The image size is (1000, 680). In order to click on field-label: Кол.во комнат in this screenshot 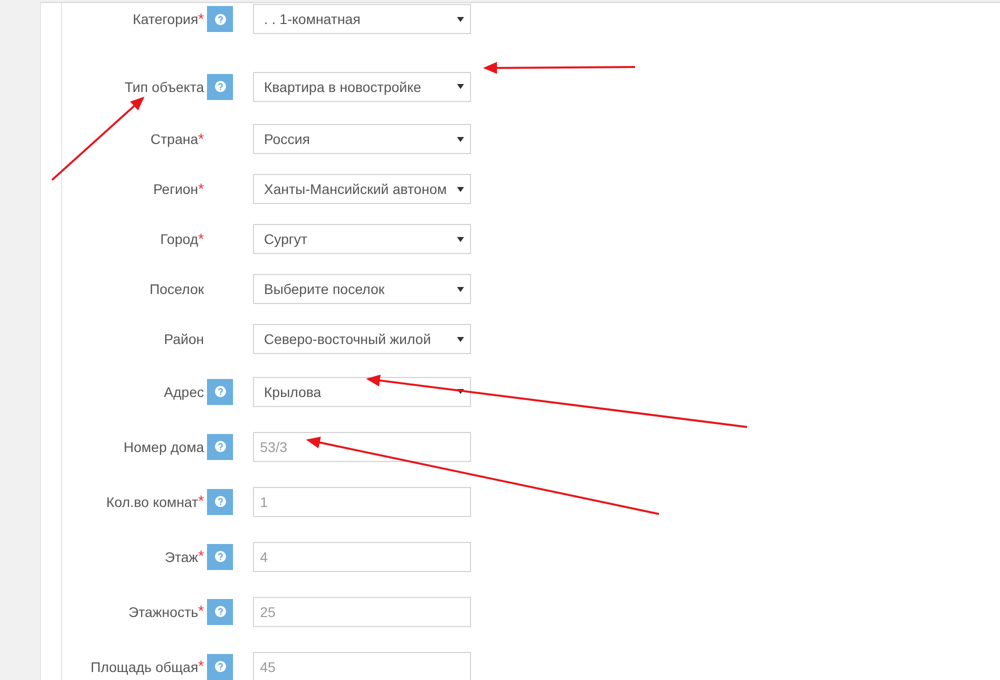, I will do `click(152, 502)`.